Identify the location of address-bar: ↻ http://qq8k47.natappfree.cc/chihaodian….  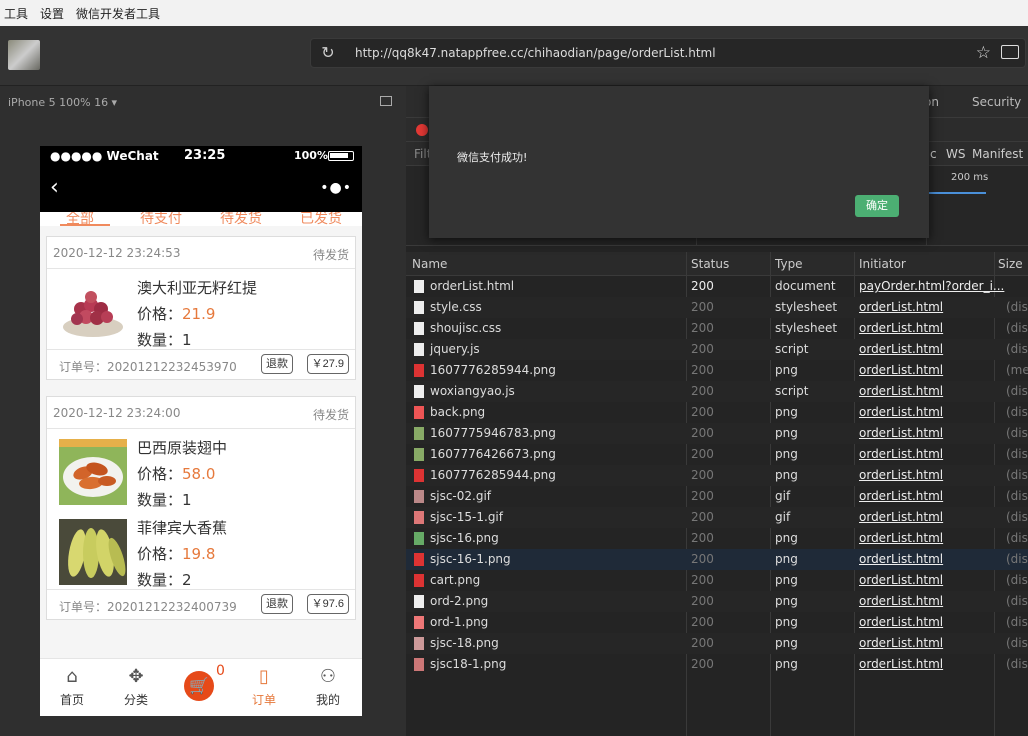
(668, 53).